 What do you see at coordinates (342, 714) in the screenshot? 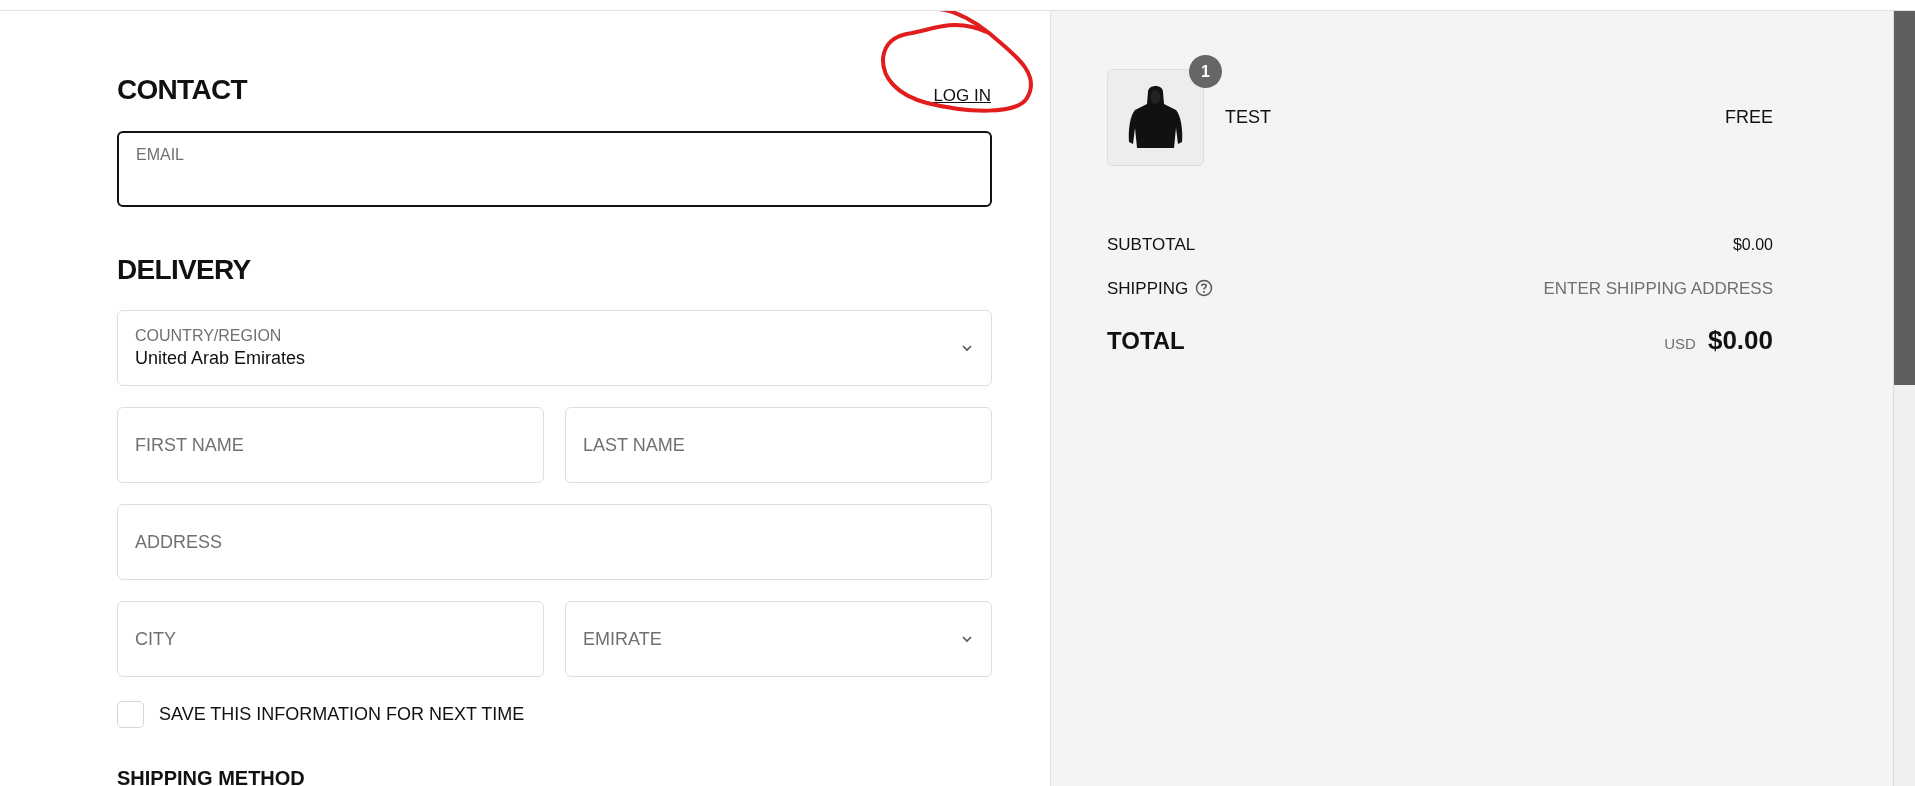
I see `checkbox-label: SAVE THIS INFORMATION FOR NEXT TIME` at bounding box center [342, 714].